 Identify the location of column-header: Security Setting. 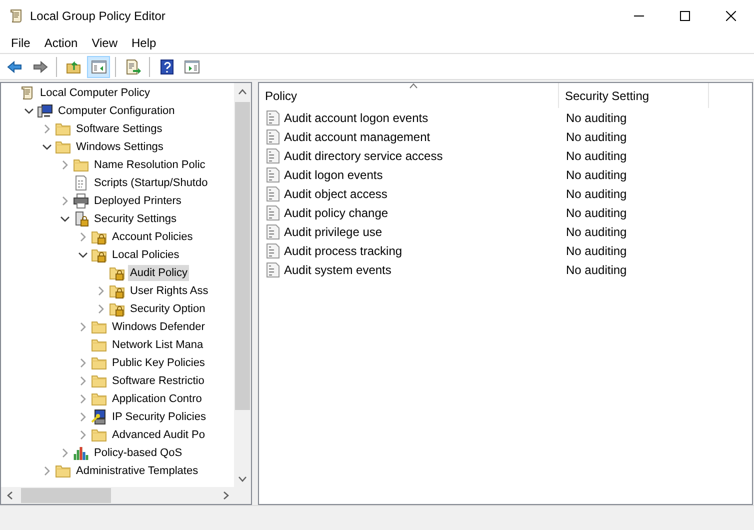
(634, 95).